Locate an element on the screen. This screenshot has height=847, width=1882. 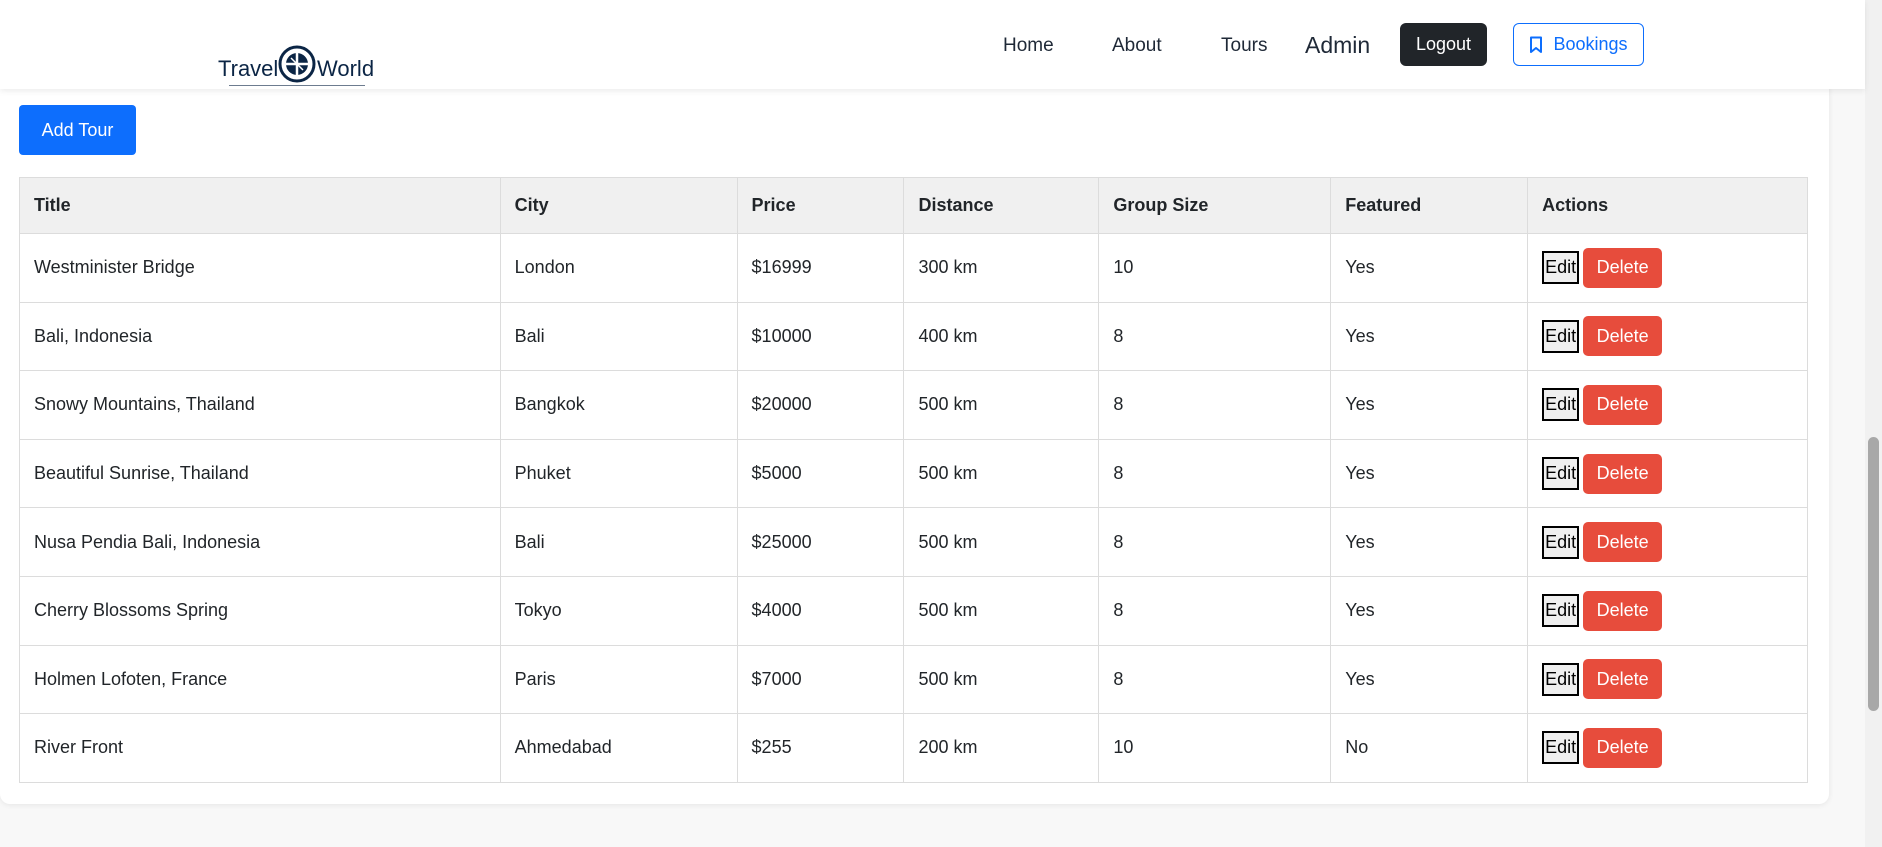
column-header-actions: Actions is located at coordinates (1667, 205).